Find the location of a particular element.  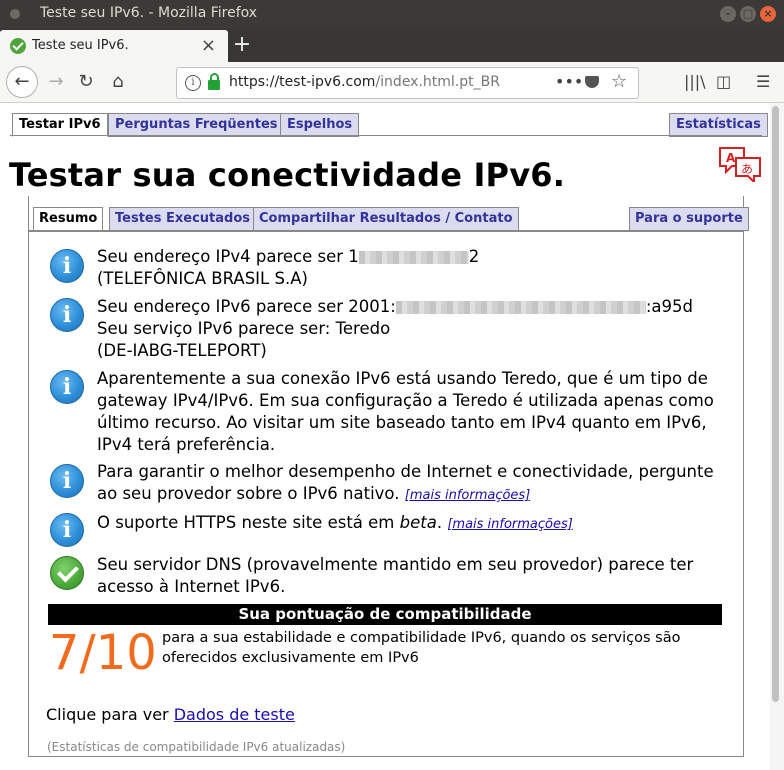

https-beta: beta is located at coordinates (418, 522).